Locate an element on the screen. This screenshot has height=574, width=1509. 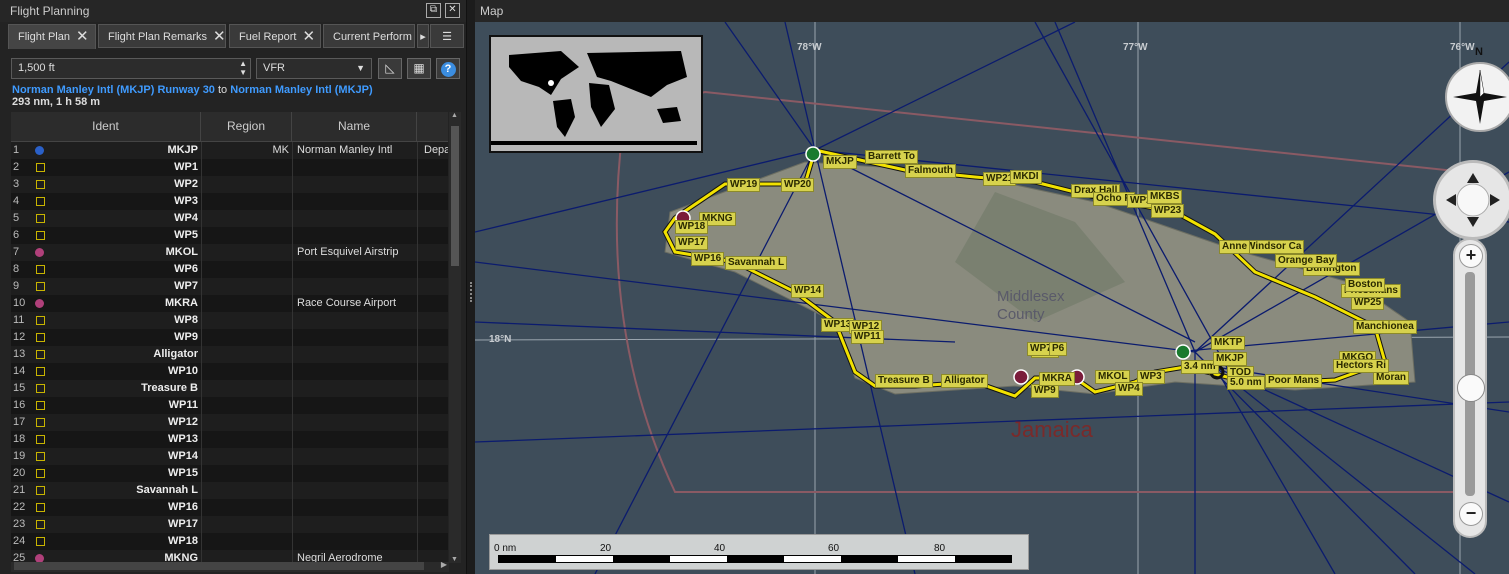
table-row: 9 WP7 is located at coordinates (229, 286).